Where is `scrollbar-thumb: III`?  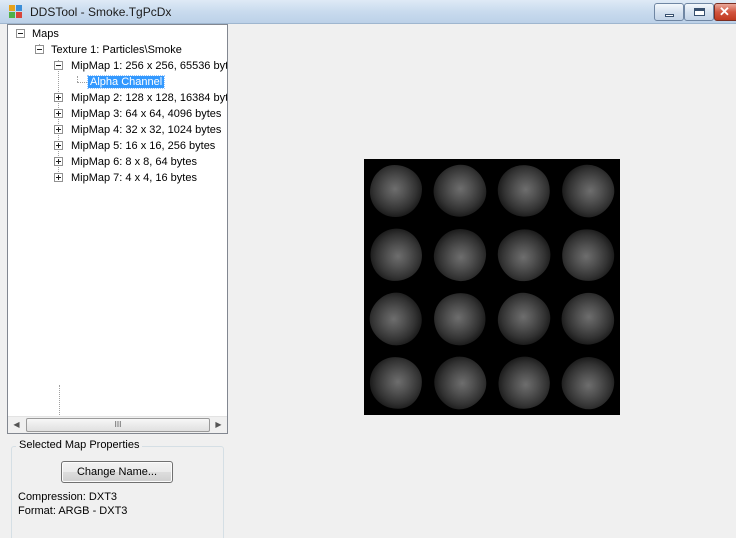 scrollbar-thumb: III is located at coordinates (118, 425).